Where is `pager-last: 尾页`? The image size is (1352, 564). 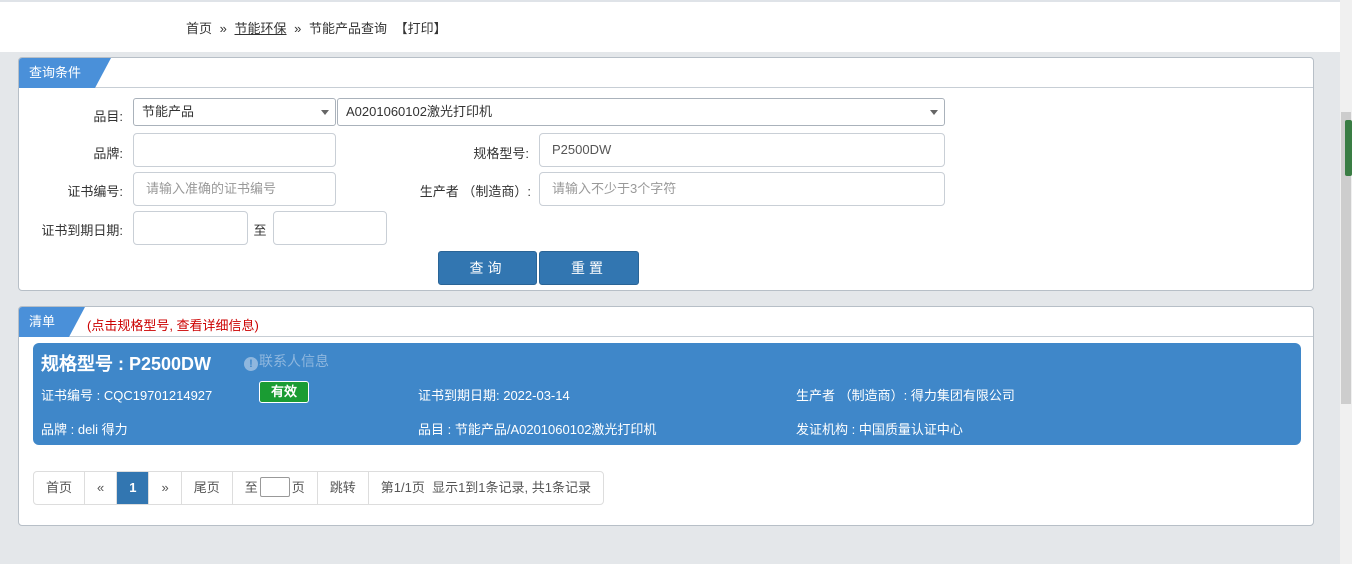 pager-last: 尾页 is located at coordinates (207, 488).